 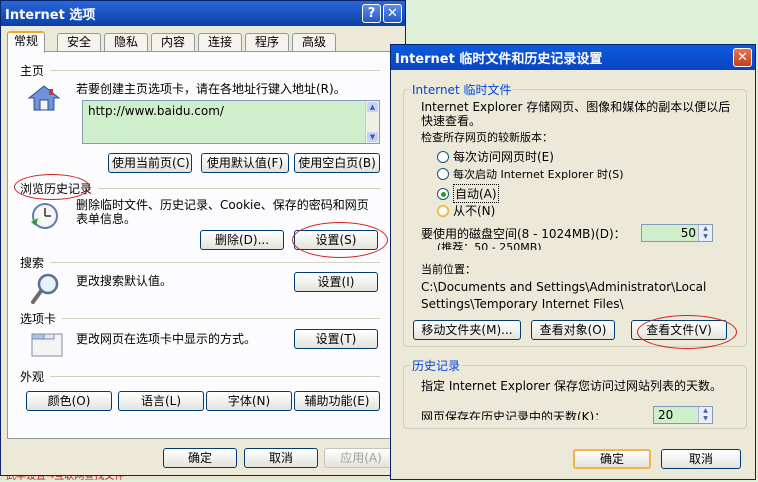 I want to click on tabbed-window-icon, so click(x=47, y=345).